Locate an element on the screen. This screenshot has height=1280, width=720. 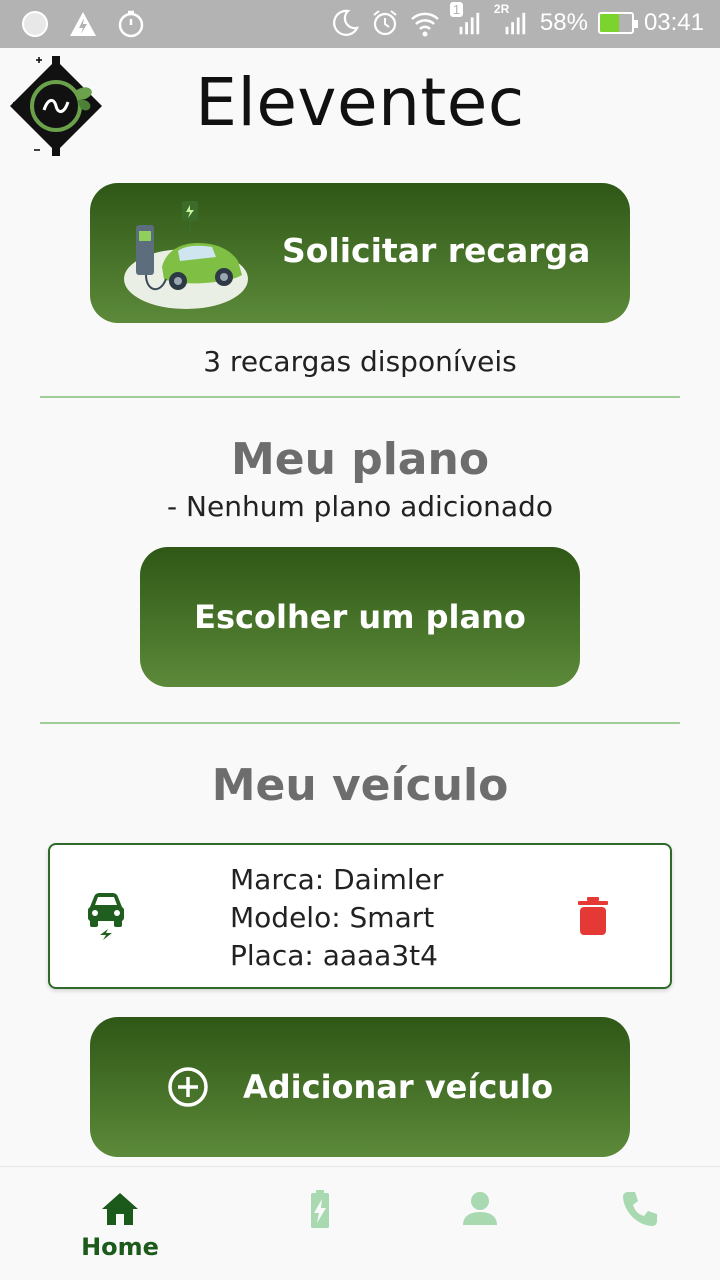
signal-sim1-icon: 1 is located at coordinates (466, 20).